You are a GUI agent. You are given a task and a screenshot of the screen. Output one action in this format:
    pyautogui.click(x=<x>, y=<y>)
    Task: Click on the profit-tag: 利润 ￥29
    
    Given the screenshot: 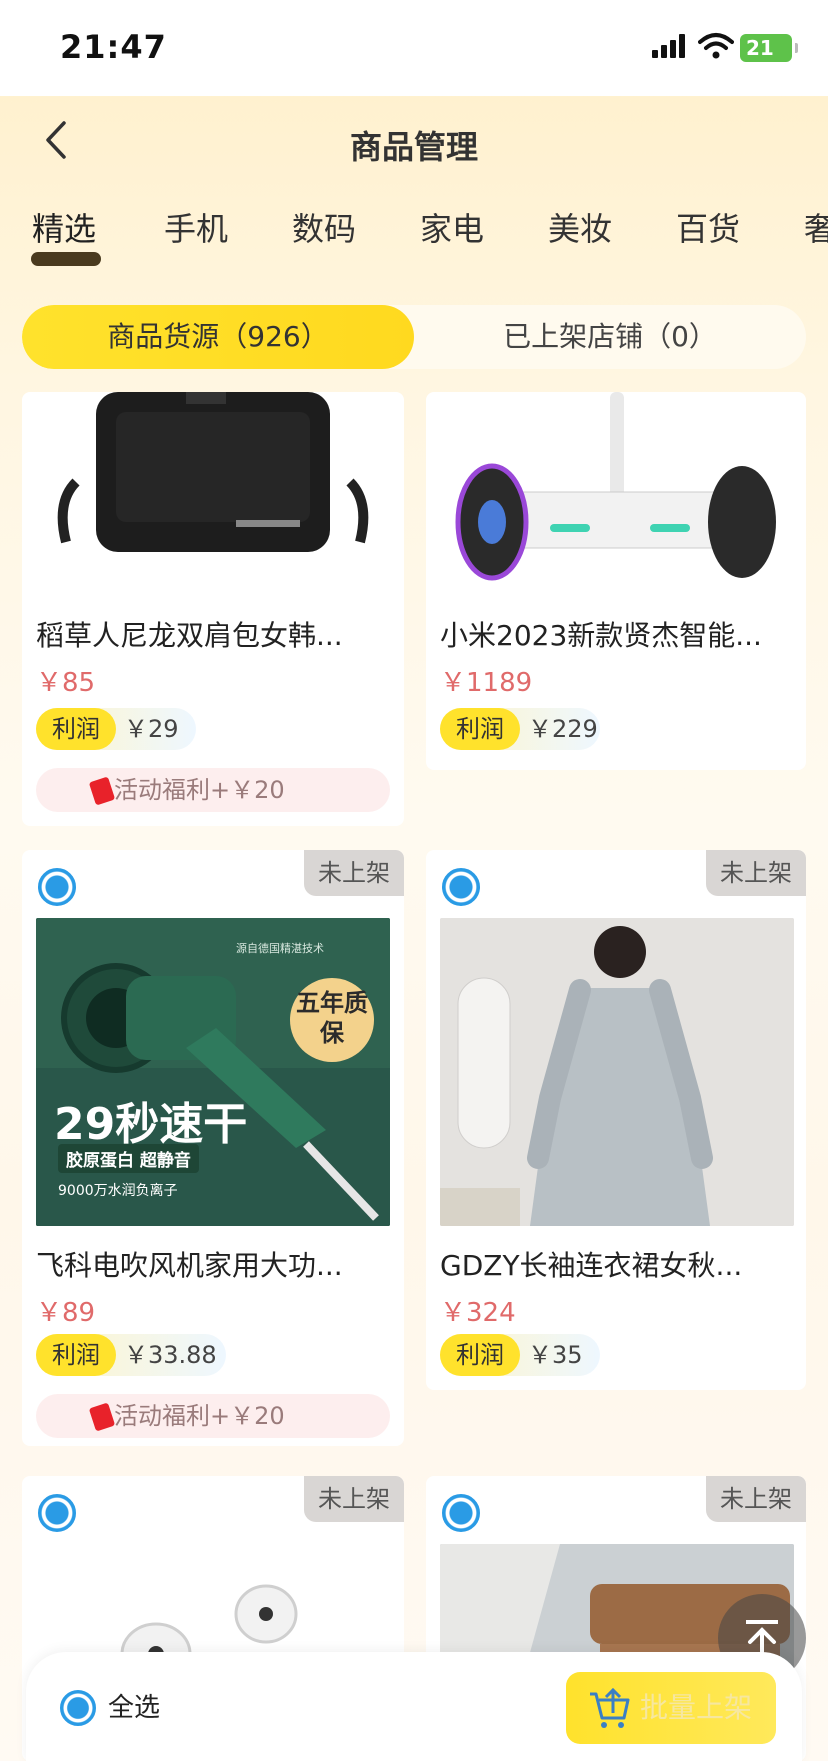 What is the action you would take?
    pyautogui.click(x=116, y=729)
    